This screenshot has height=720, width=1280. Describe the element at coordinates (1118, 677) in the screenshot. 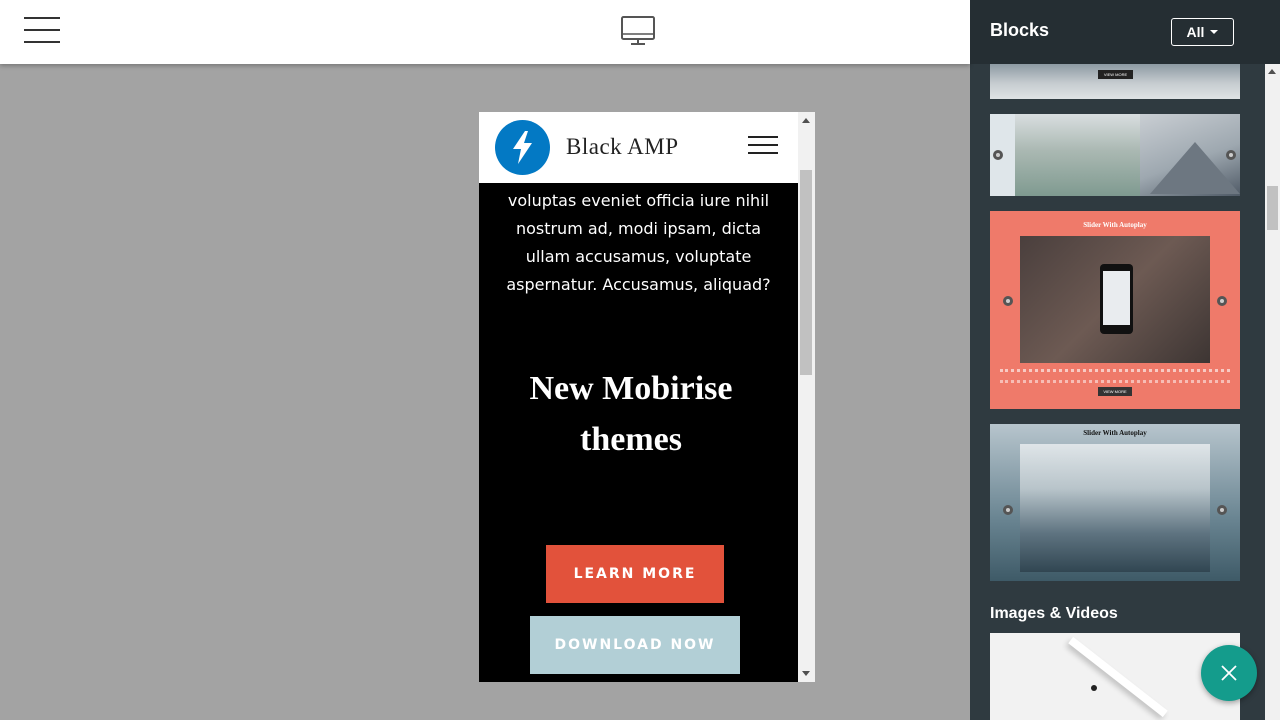

I see `thumbnail-device-image` at that location.